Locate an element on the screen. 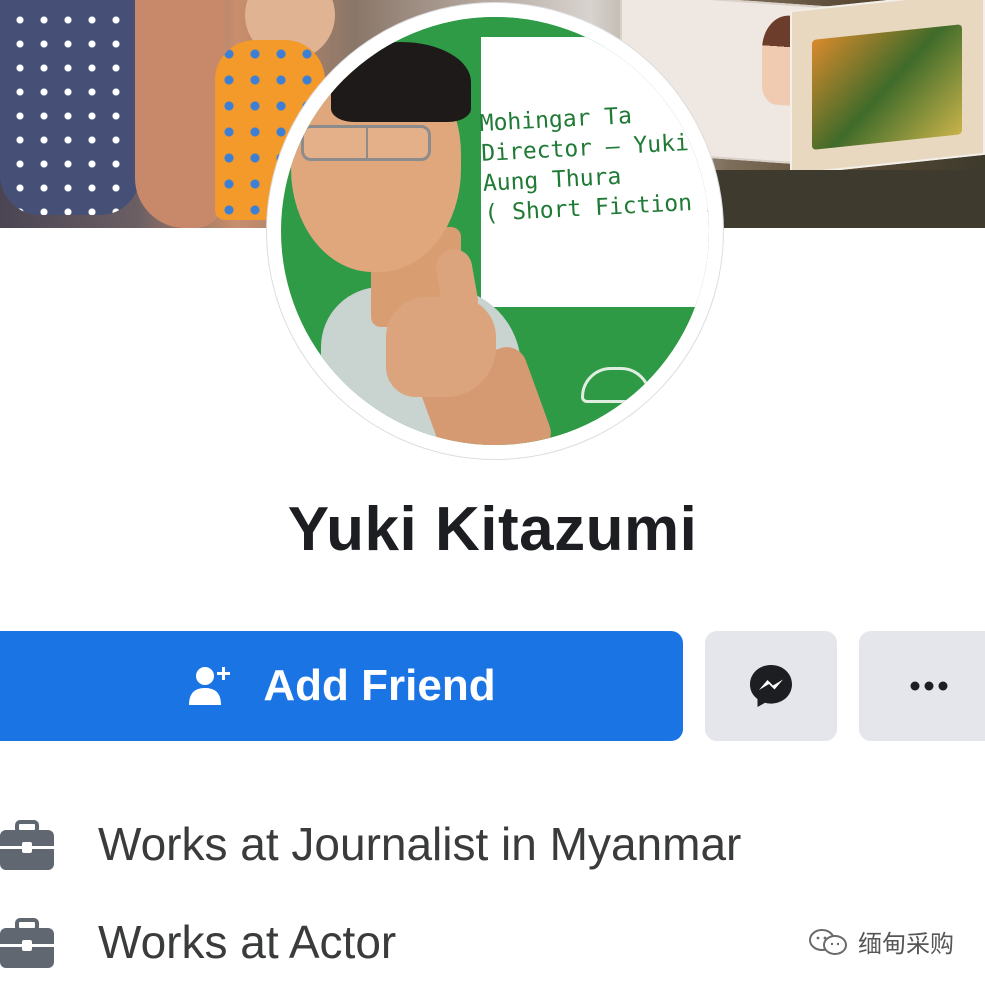 Image resolution: width=985 pixels, height=985 pixels. cover-photo-magazine-open is located at coordinates (887, 88).